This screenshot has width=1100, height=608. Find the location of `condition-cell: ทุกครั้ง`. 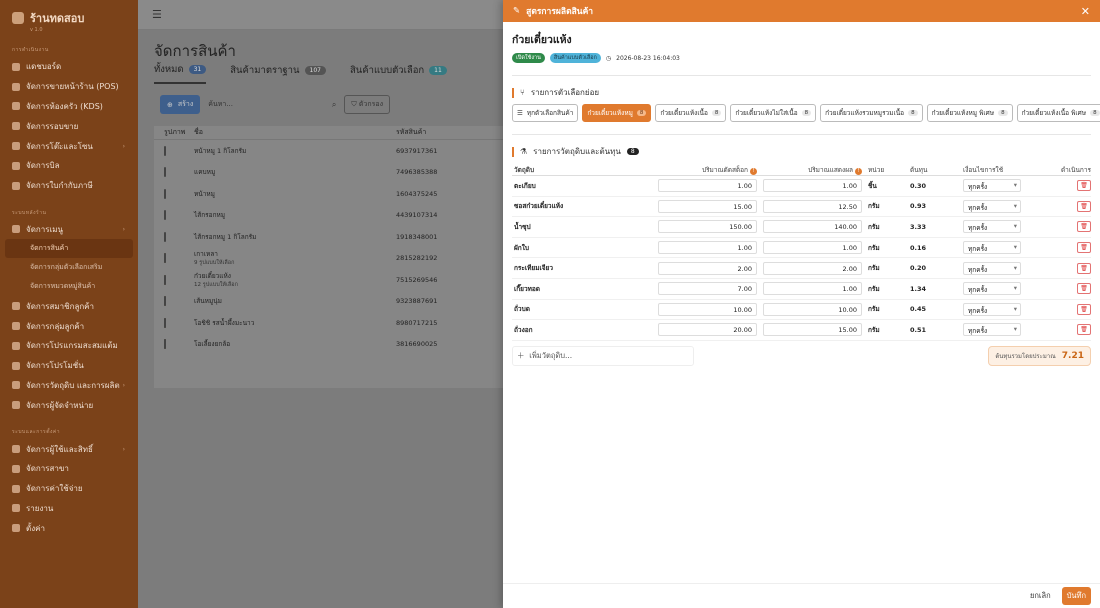

condition-cell: ทุกครั้ง is located at coordinates (1002, 206).